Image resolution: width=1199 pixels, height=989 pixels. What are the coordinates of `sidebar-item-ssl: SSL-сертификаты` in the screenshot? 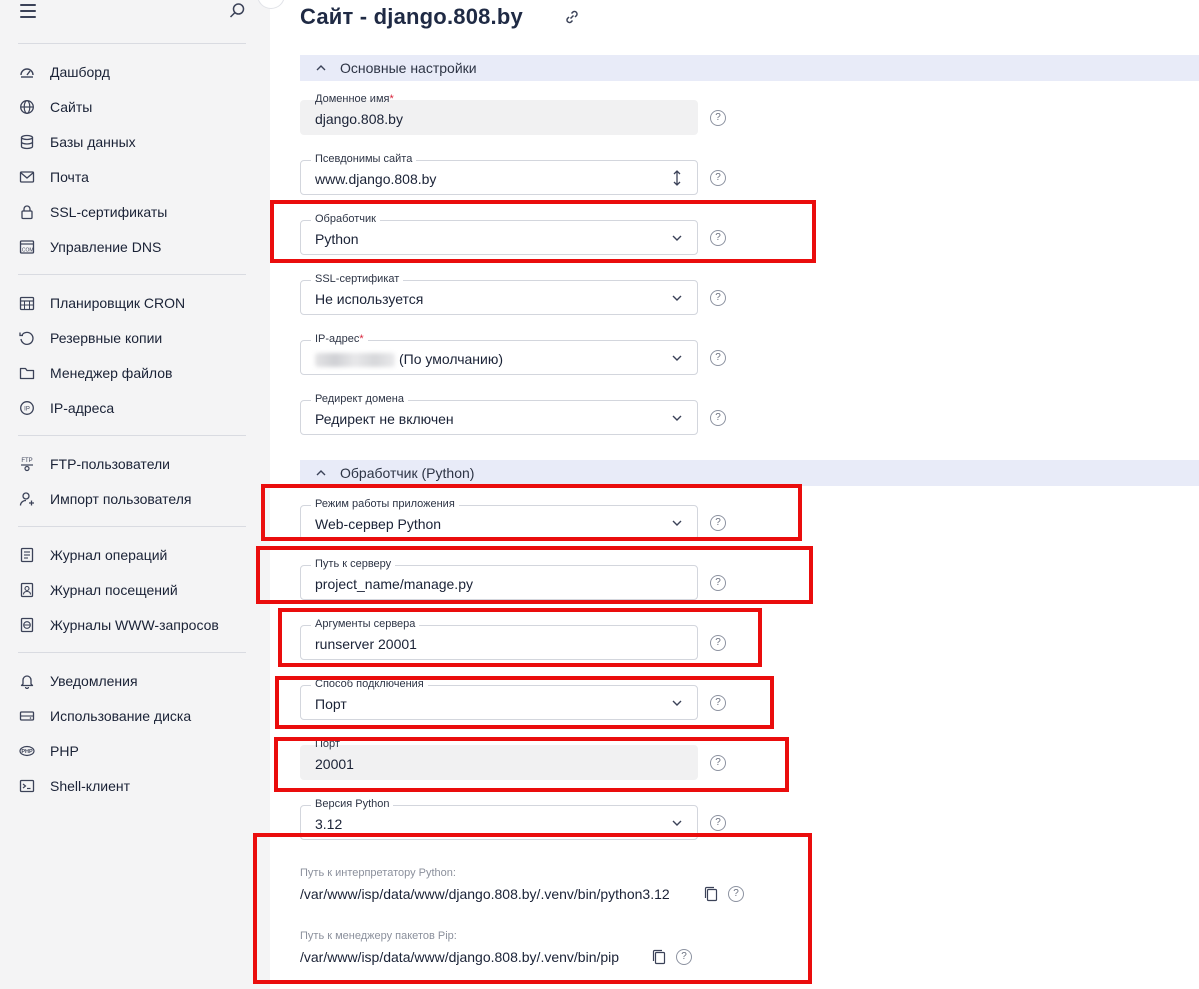 It's located at (138, 212).